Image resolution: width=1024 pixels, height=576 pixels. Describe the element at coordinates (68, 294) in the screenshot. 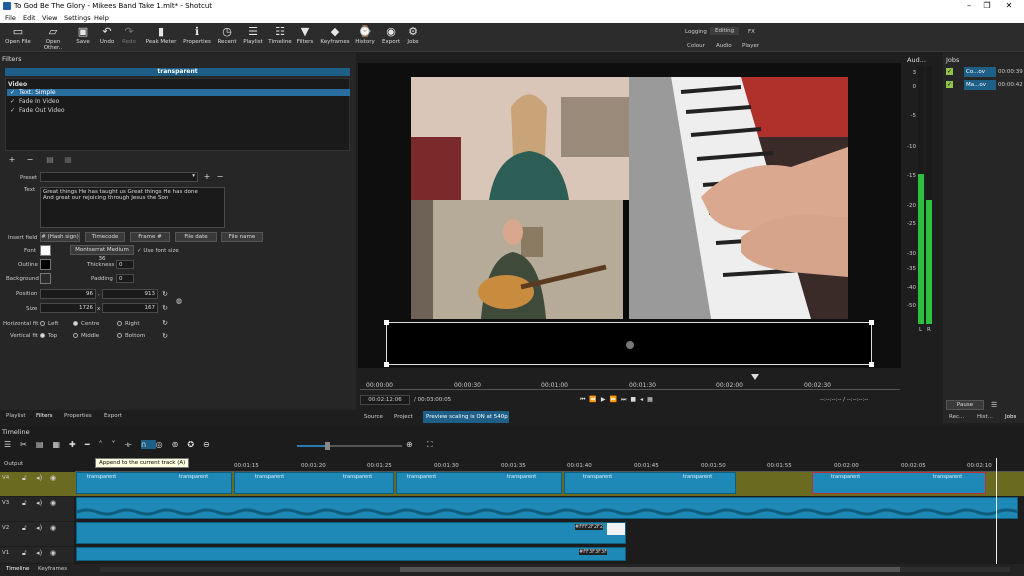

I see `position-x-field: 96` at that location.